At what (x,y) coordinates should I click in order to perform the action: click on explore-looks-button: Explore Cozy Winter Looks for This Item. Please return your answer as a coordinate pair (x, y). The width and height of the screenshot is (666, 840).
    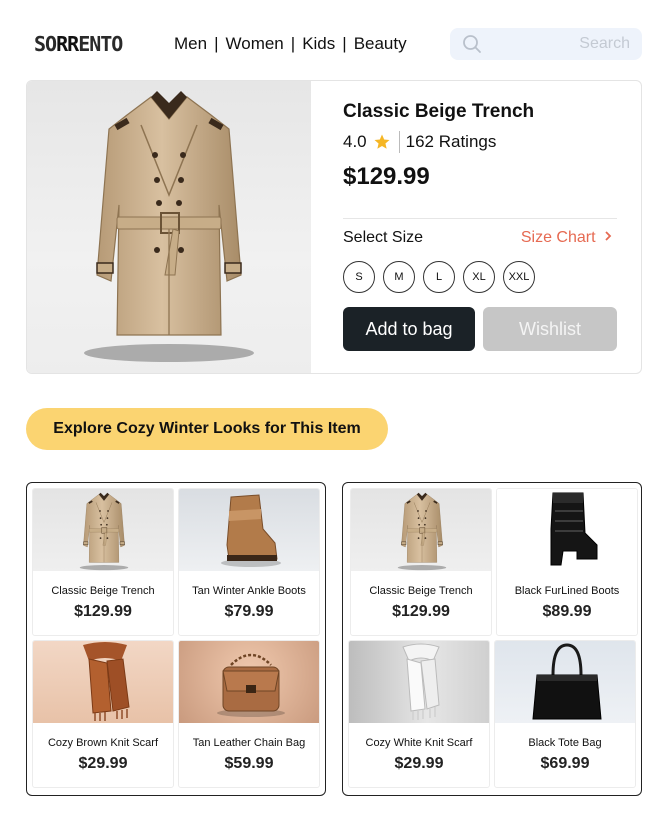
    Looking at the image, I should click on (207, 429).